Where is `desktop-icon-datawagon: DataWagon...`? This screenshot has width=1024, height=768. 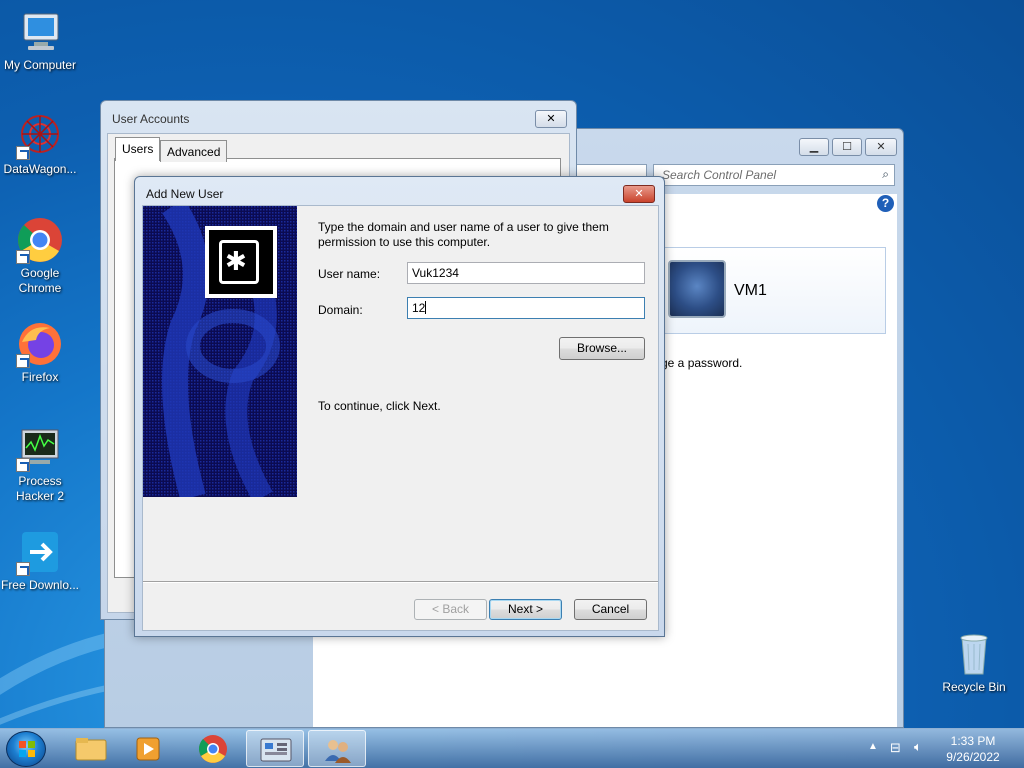 desktop-icon-datawagon: DataWagon... is located at coordinates (40, 144).